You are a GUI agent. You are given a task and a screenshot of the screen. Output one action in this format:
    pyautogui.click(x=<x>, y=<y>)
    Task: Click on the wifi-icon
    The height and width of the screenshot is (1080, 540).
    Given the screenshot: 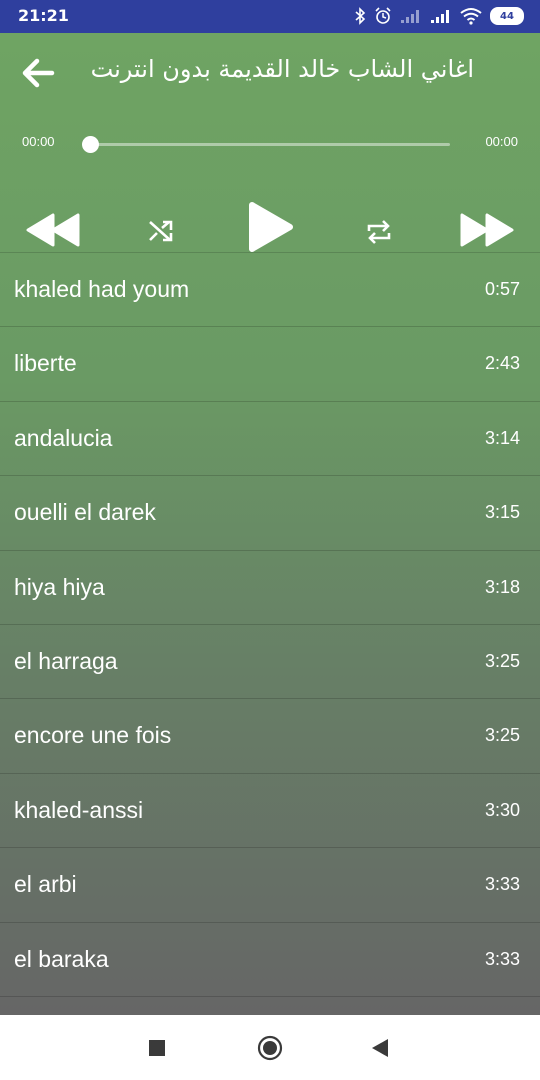 What is the action you would take?
    pyautogui.click(x=471, y=16)
    